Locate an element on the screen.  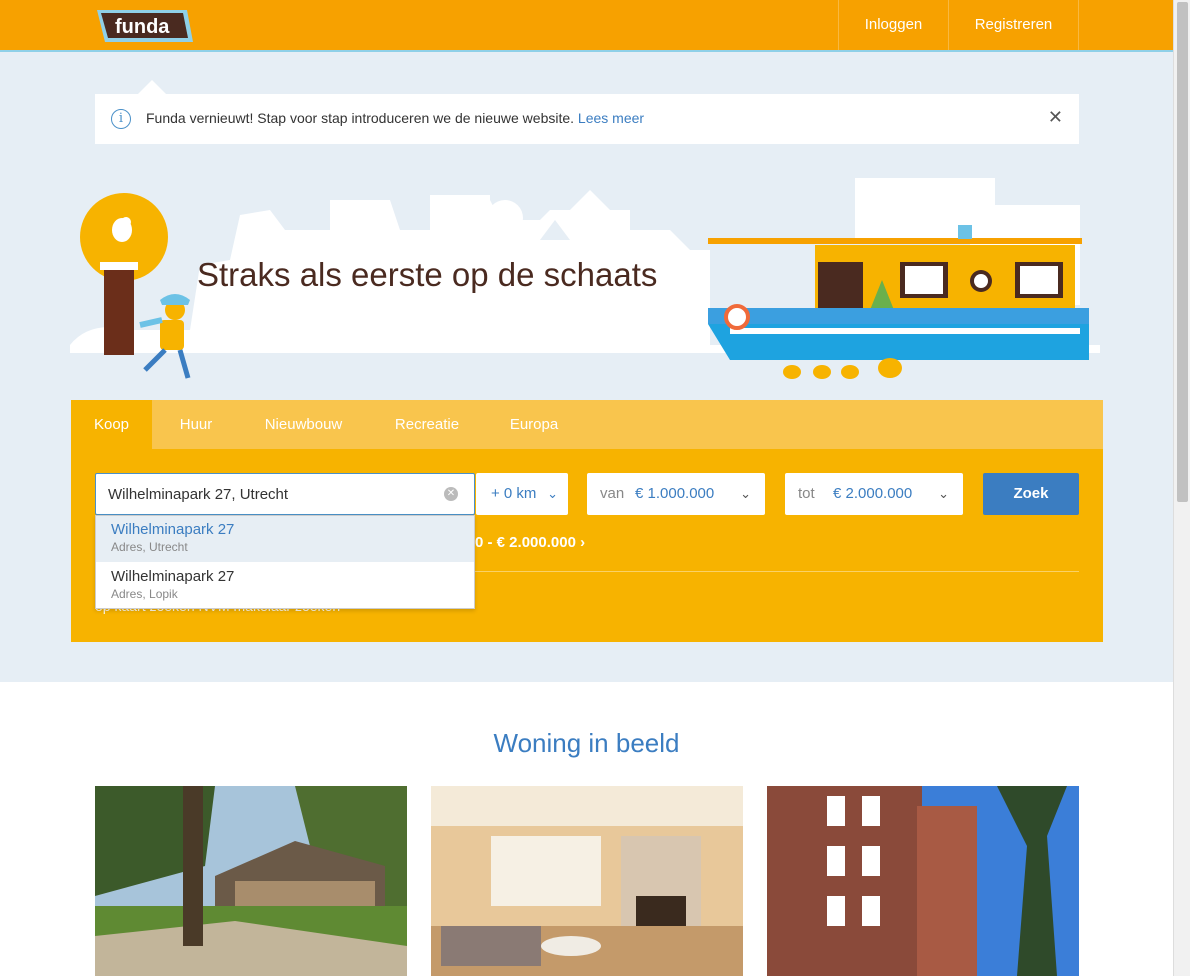
info-icon: i is located at coordinates (121, 119).